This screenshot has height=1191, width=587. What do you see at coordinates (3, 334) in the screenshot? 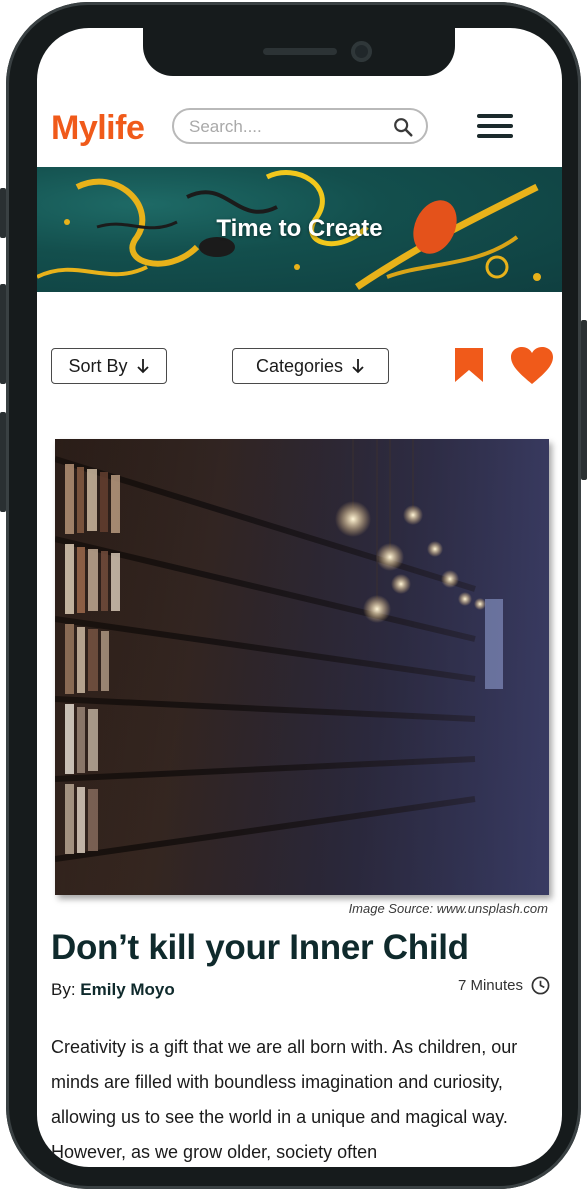
I see `volume-up-button` at bounding box center [3, 334].